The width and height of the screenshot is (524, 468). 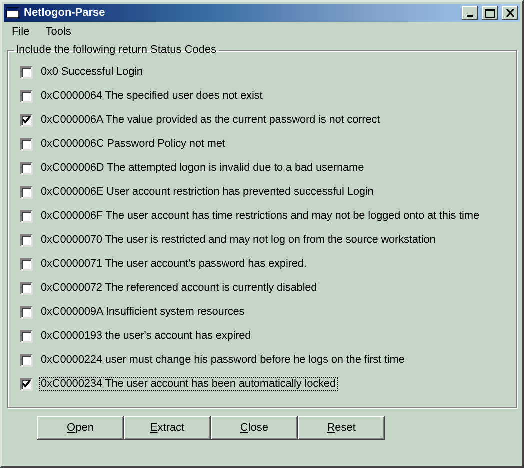 I want to click on close-button, so click(x=510, y=13).